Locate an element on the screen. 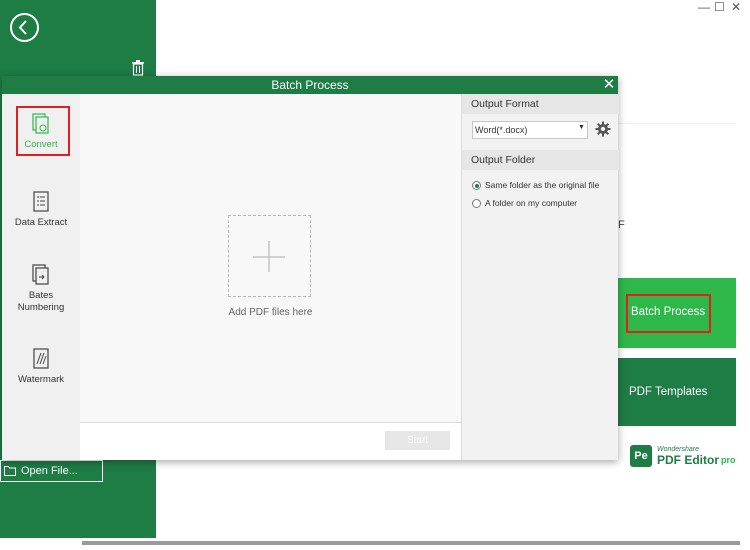 This screenshot has height=550, width=750. close-icon: ✕ is located at coordinates (609, 85).